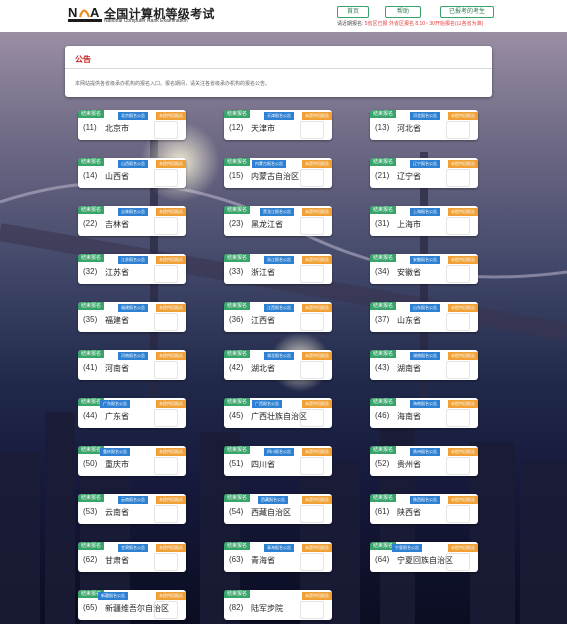 The height and width of the screenshot is (624, 567). What do you see at coordinates (279, 308) in the screenshot?
I see `notice-link: 江西报名公告` at bounding box center [279, 308].